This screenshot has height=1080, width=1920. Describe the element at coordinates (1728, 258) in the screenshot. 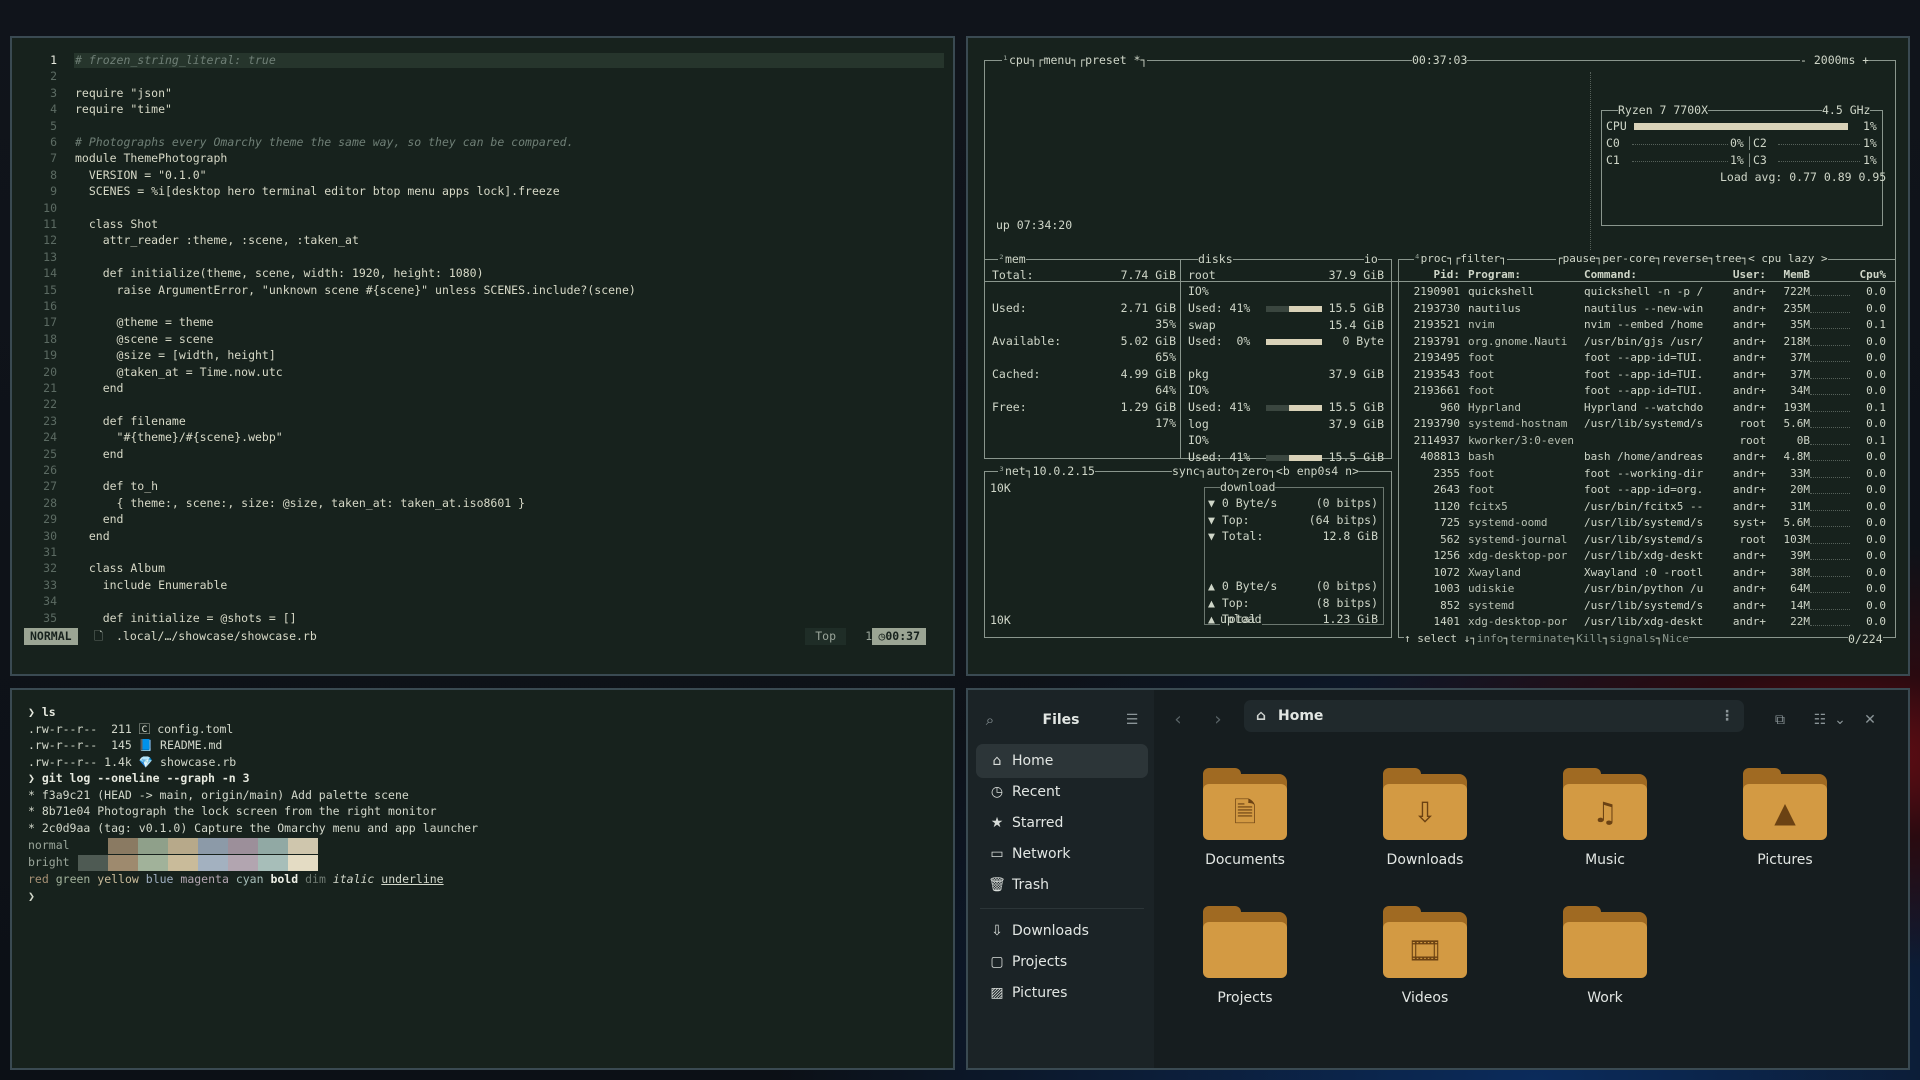

I see `proc-tree: tree` at that location.